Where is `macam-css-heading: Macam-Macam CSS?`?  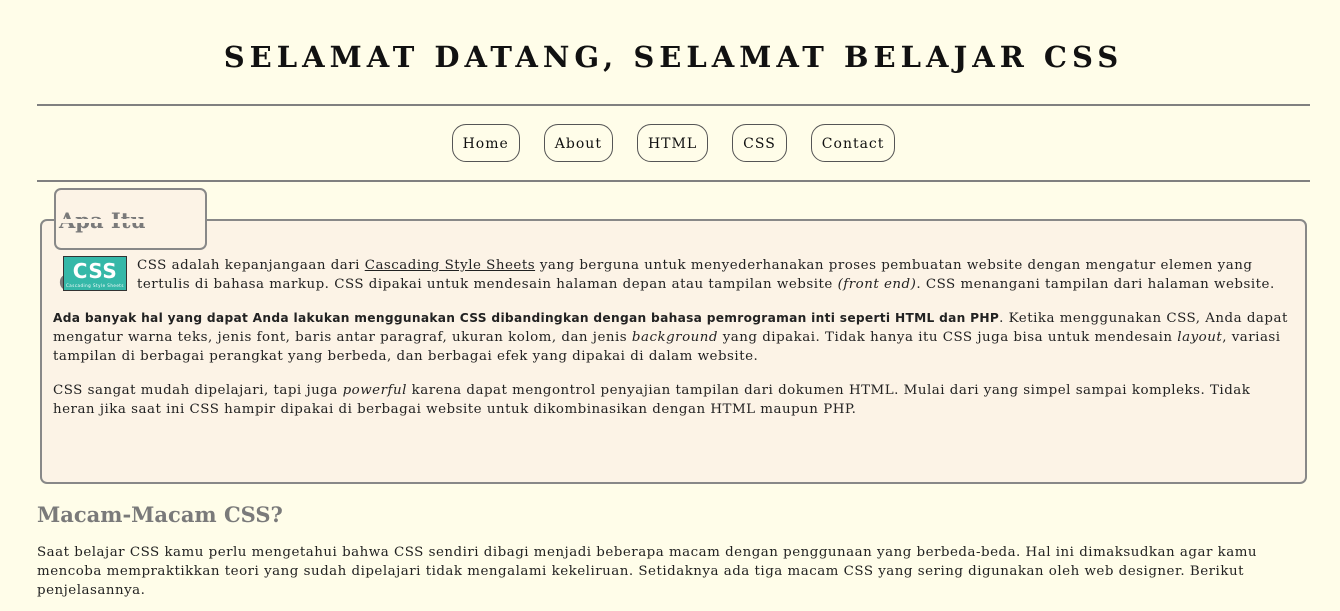
macam-css-heading: Macam-Macam CSS? is located at coordinates (160, 514).